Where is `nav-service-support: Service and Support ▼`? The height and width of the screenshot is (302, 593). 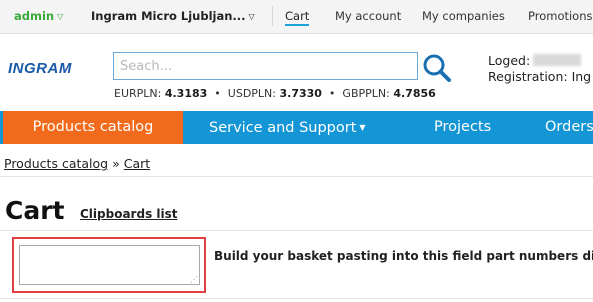
nav-service-support: Service and Support ▼ is located at coordinates (287, 127).